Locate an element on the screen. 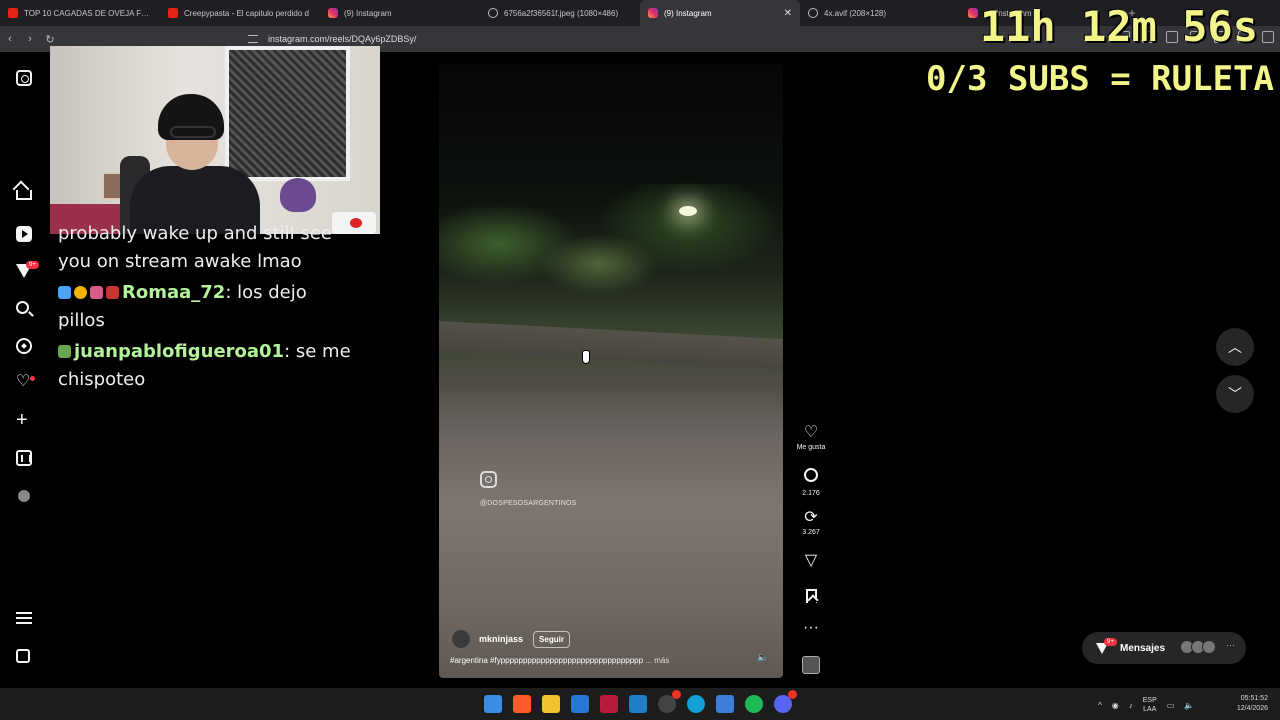 The image size is (1280, 720). bookmark-icon is located at coordinates (811, 596).